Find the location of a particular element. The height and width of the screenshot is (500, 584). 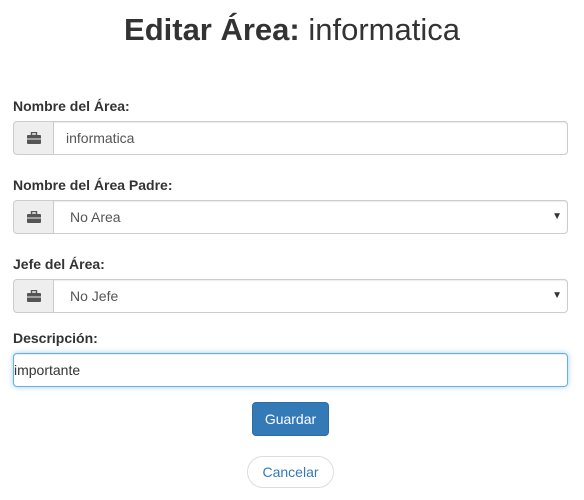

parent-area-selected-value: No Area is located at coordinates (95, 217).